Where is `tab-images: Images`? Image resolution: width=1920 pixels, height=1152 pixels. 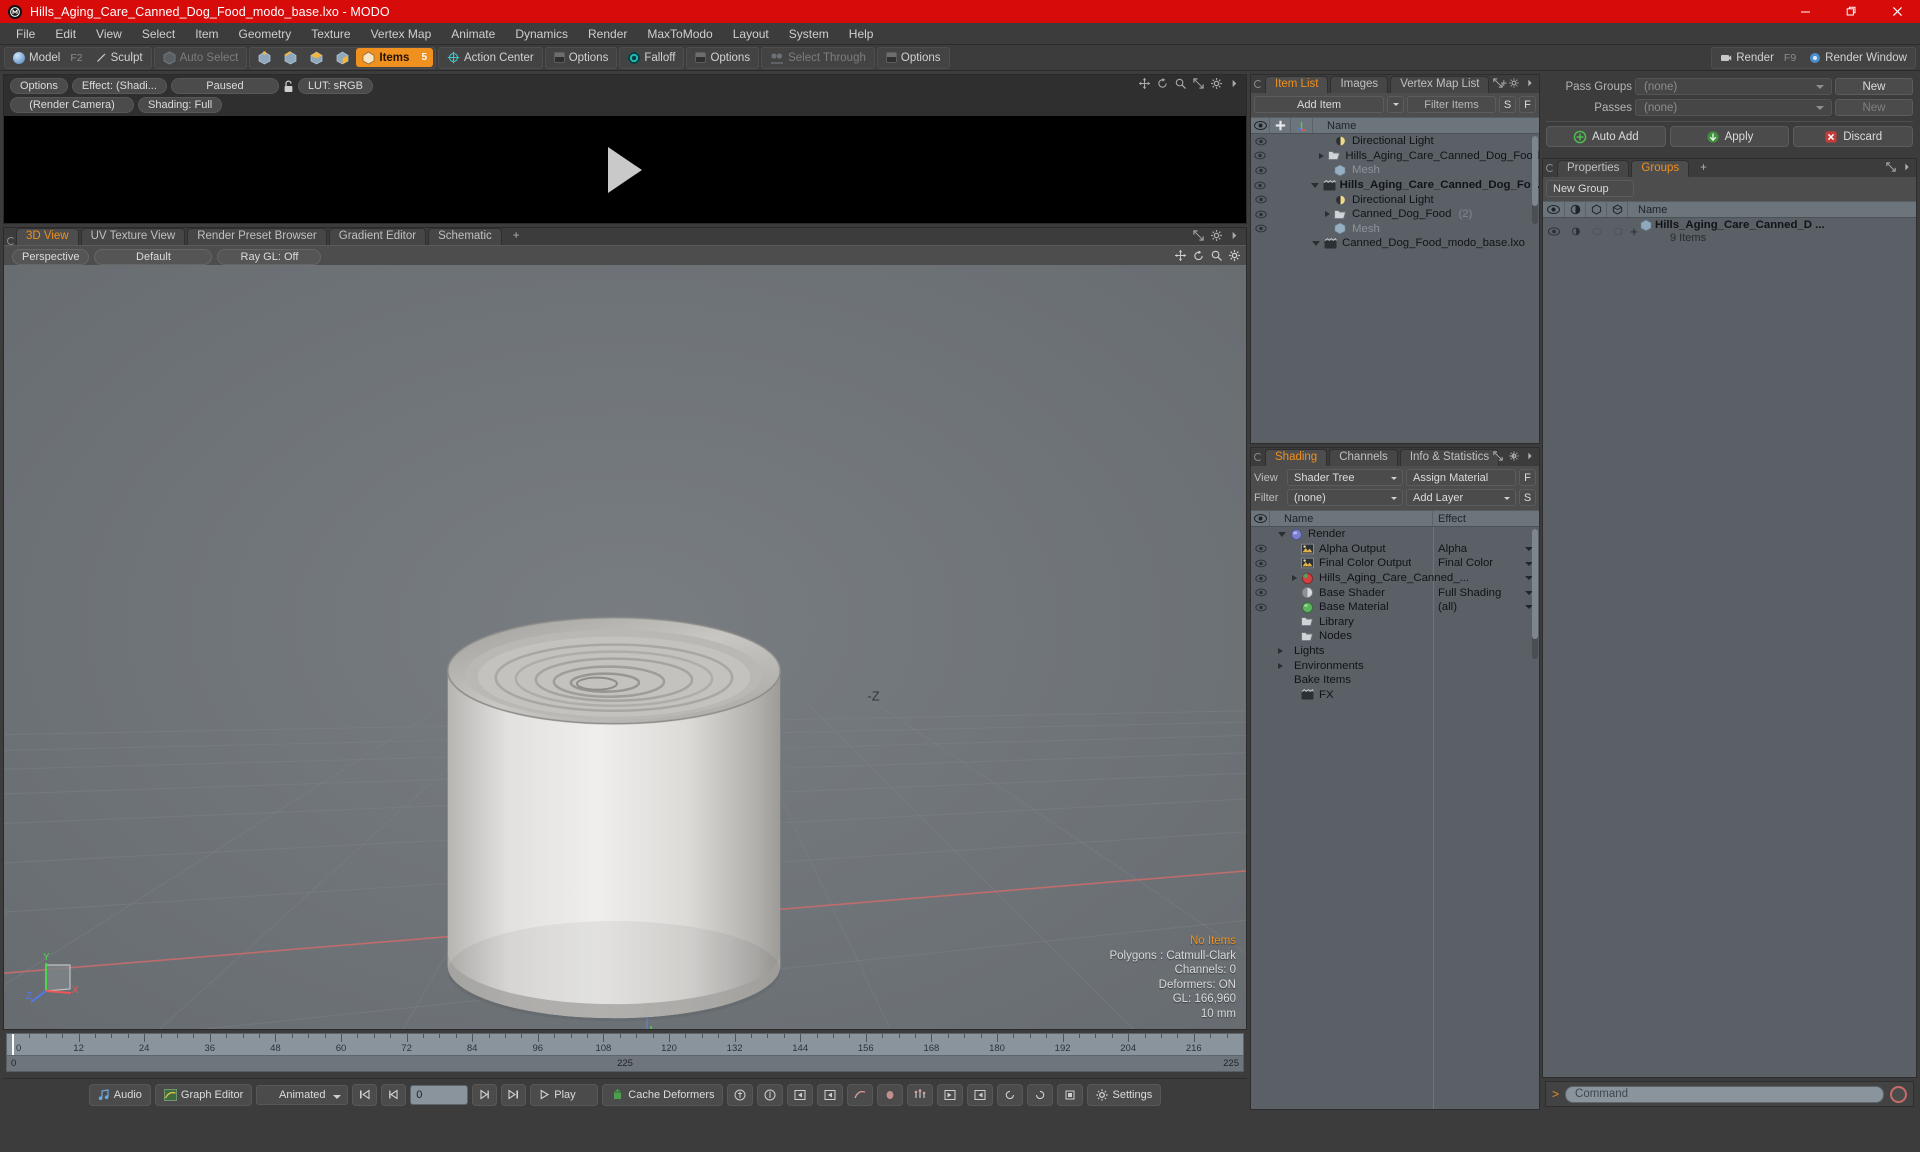 tab-images: Images is located at coordinates (1359, 84).